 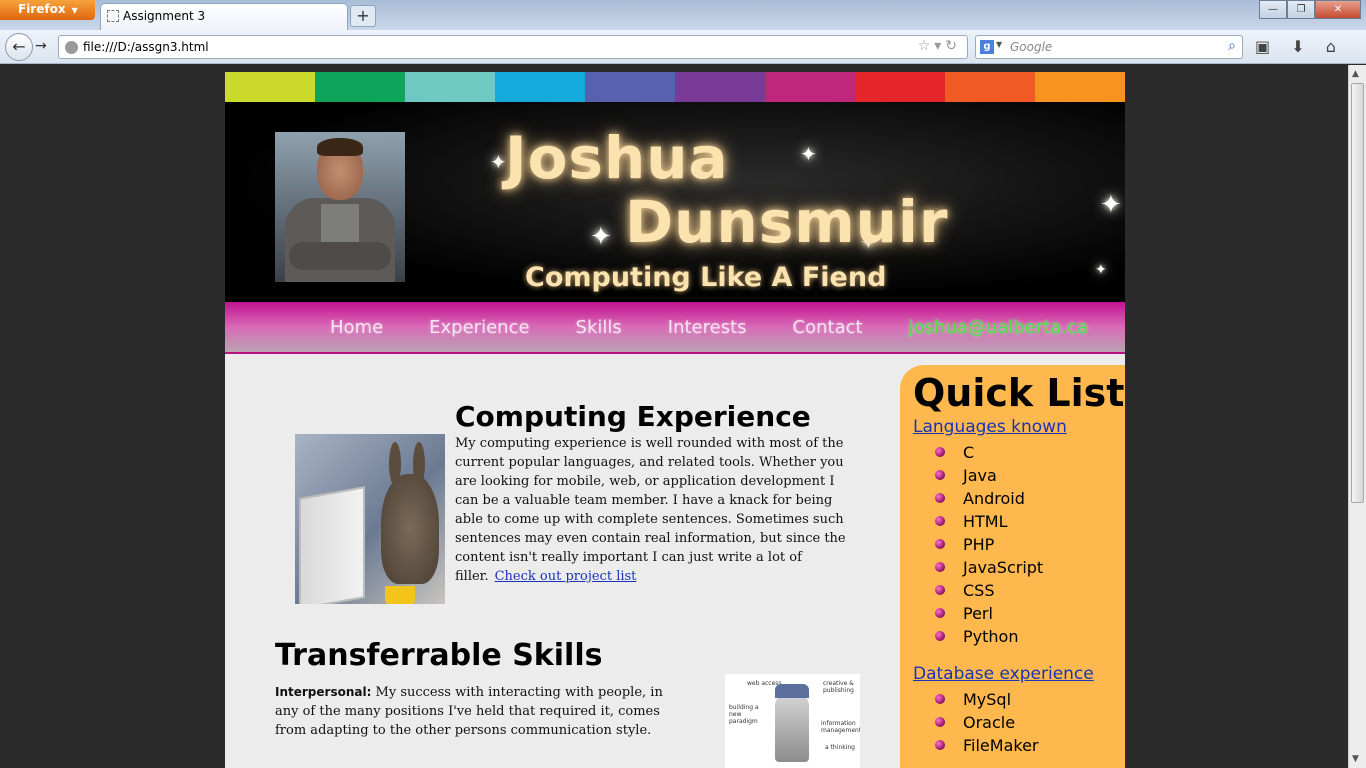 What do you see at coordinates (1355, 74) in the screenshot?
I see `scroll-up-icon: ▲` at bounding box center [1355, 74].